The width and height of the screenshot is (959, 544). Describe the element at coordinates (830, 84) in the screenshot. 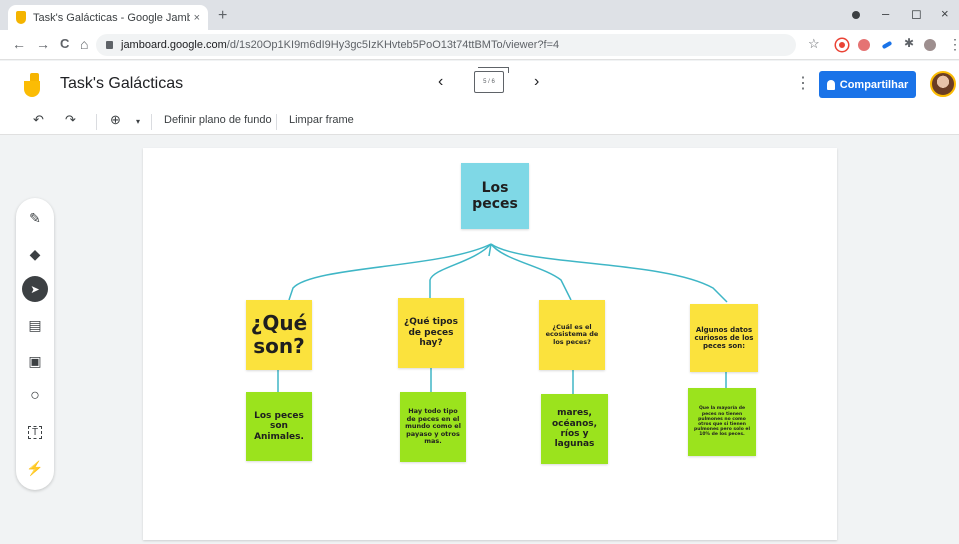

I see `person-icon` at that location.